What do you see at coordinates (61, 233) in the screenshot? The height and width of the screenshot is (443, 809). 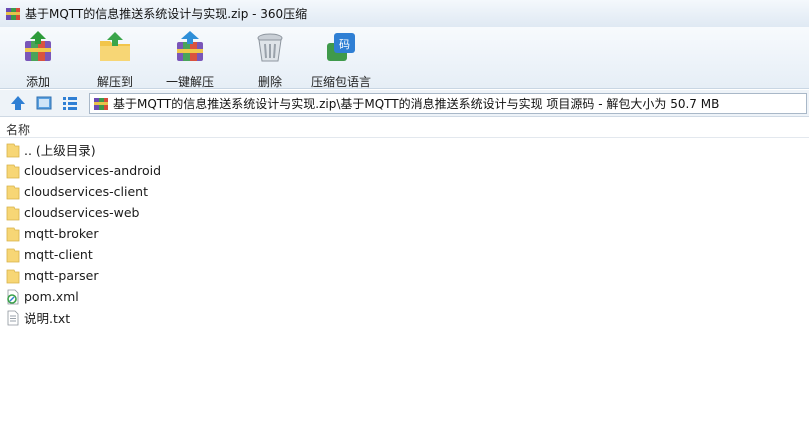 I see `list-item-name: mqtt-broker` at bounding box center [61, 233].